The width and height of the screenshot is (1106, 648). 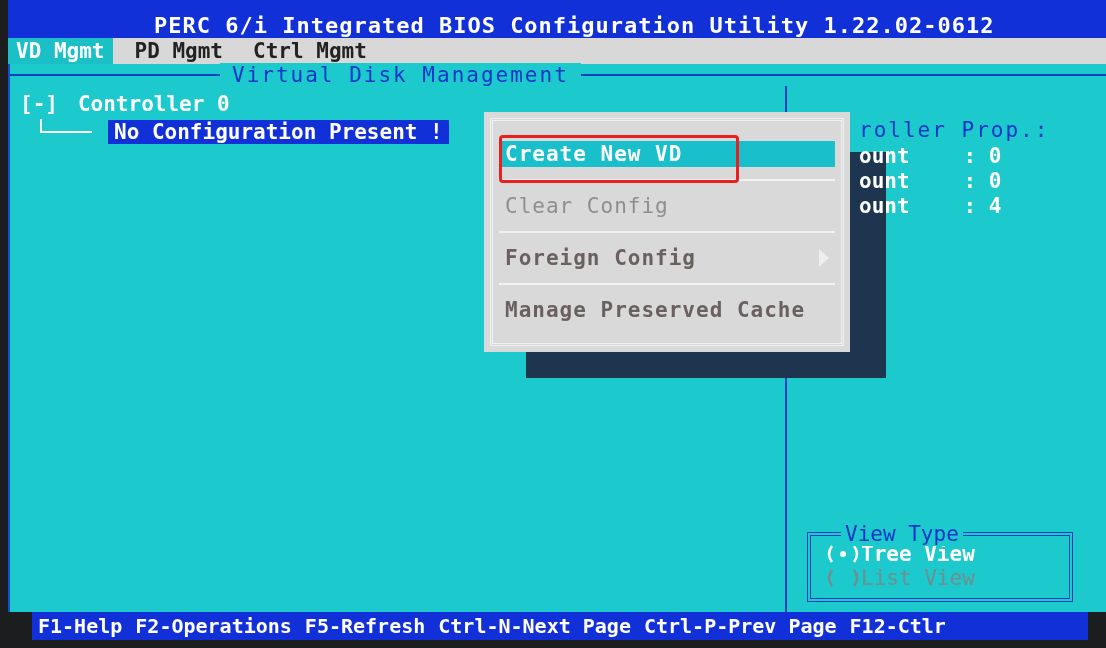 What do you see at coordinates (39, 104) in the screenshot?
I see `expand-toggle: [-]` at bounding box center [39, 104].